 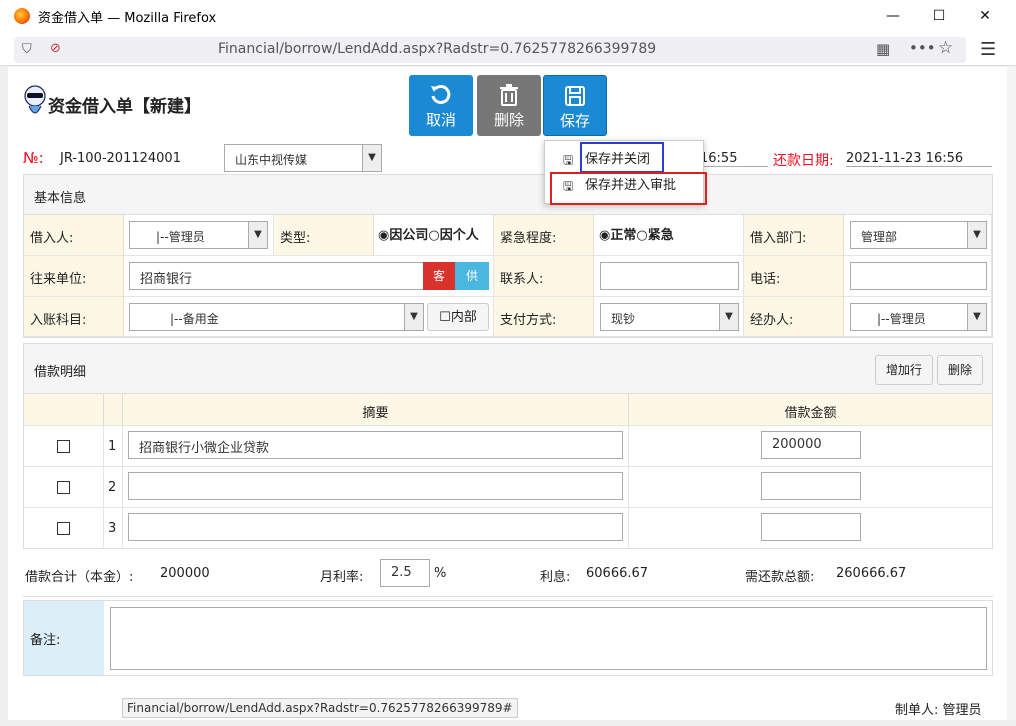 What do you see at coordinates (811, 445) in the screenshot?
I see `amount-input: 200000` at bounding box center [811, 445].